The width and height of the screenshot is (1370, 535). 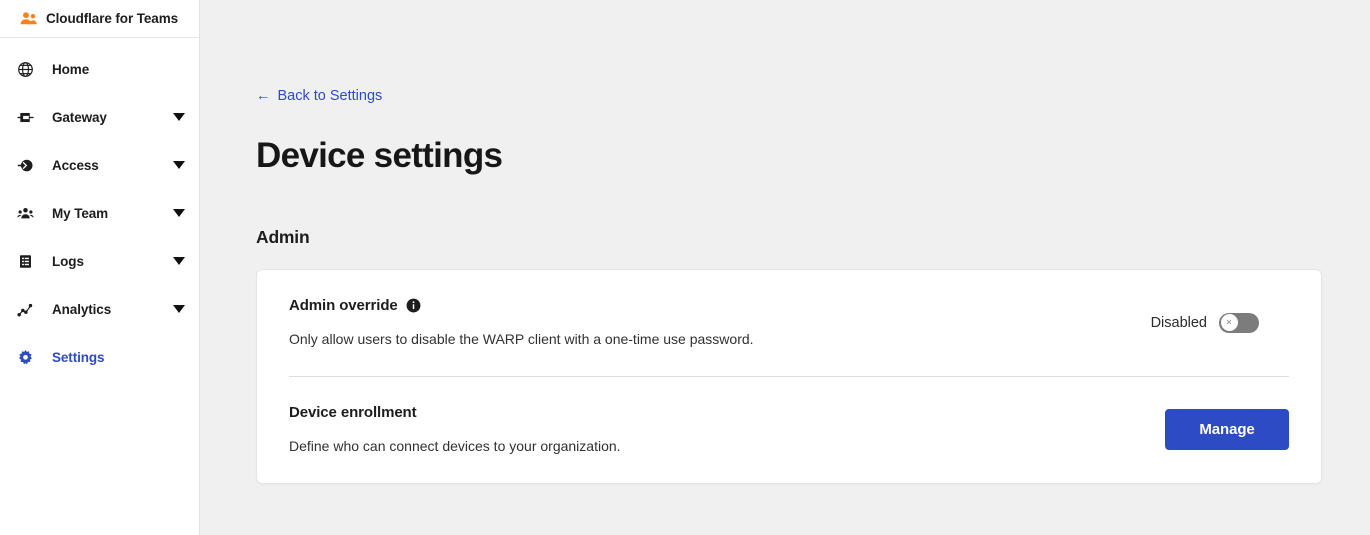 I want to click on people-icon, so click(x=25, y=213).